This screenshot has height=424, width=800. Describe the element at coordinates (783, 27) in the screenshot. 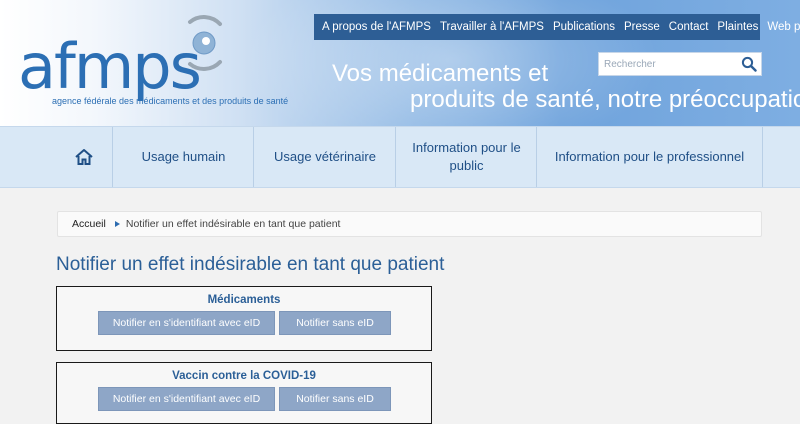

I see `web-portal-label: Web portail` at that location.